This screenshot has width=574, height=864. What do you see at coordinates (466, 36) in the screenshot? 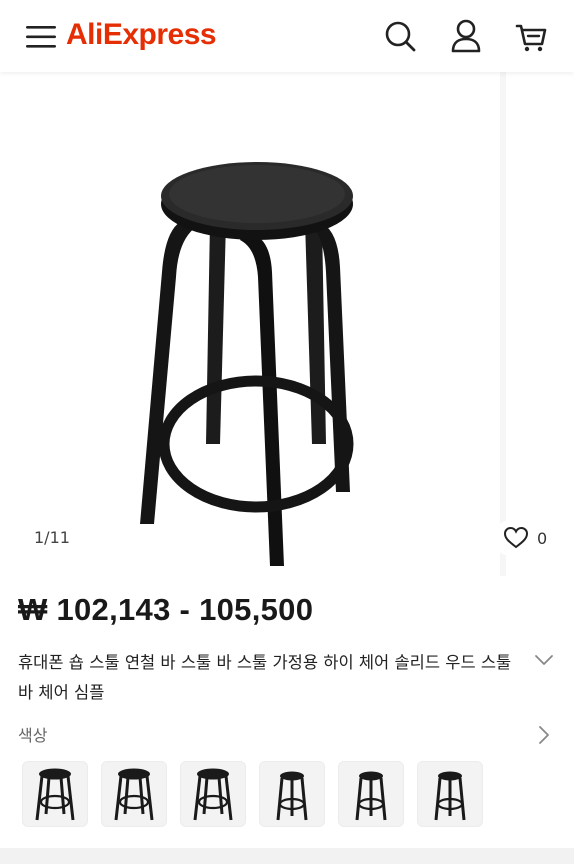
I see `account-icon` at bounding box center [466, 36].